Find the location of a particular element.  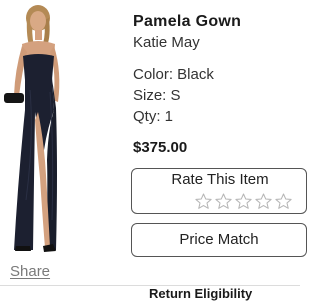

product-color: Color: Black is located at coordinates (173, 74).